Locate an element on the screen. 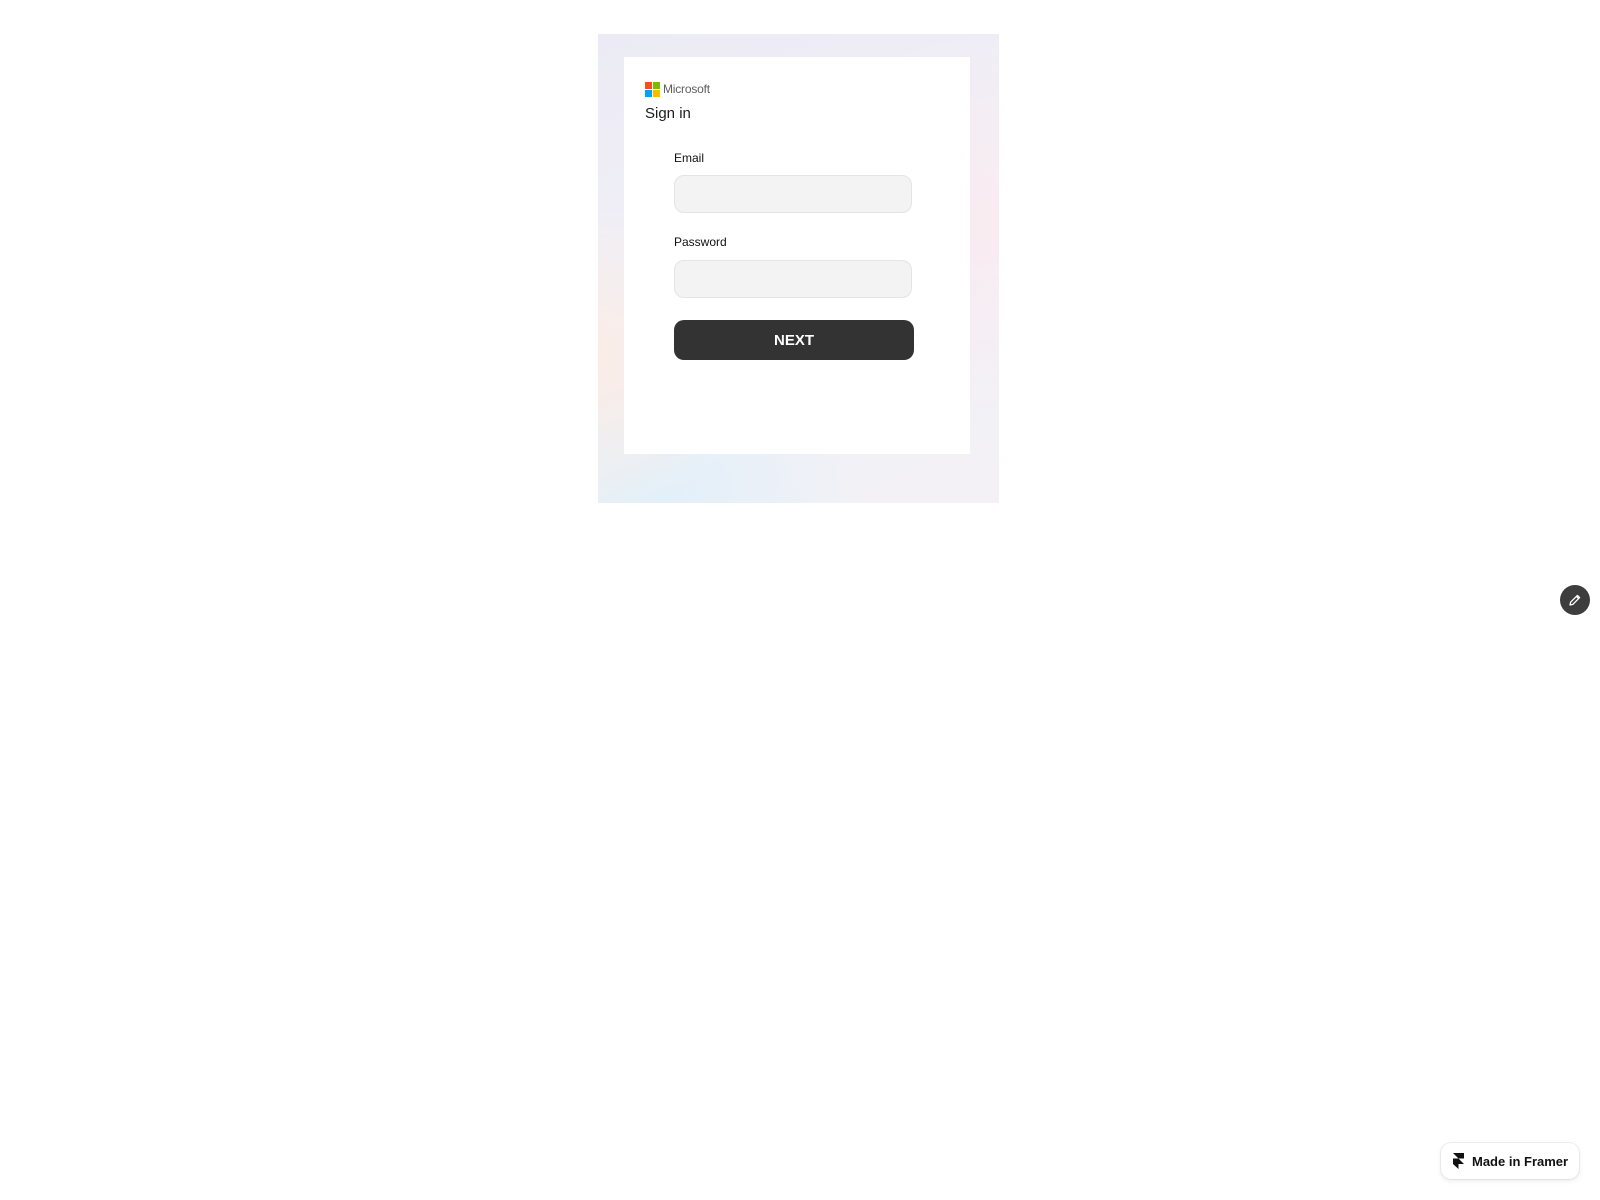 This screenshot has width=1600, height=1200. next-button: NEXT is located at coordinates (794, 340).